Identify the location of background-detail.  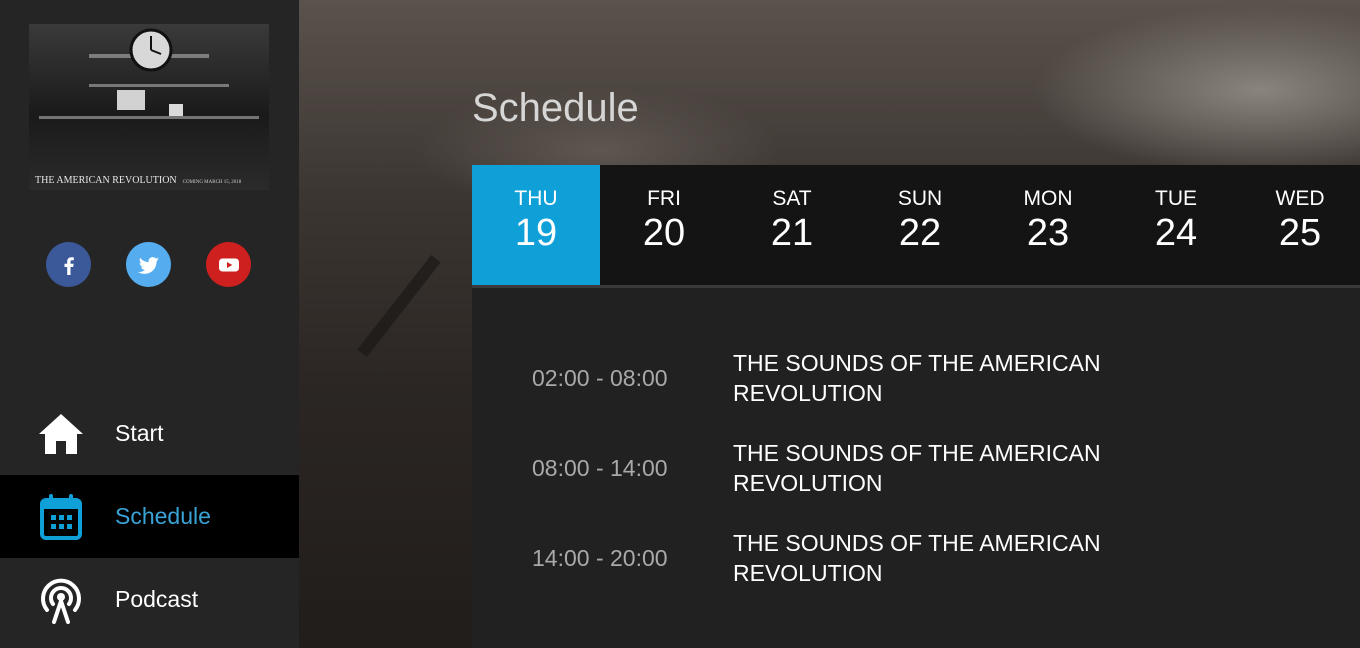
(399, 306).